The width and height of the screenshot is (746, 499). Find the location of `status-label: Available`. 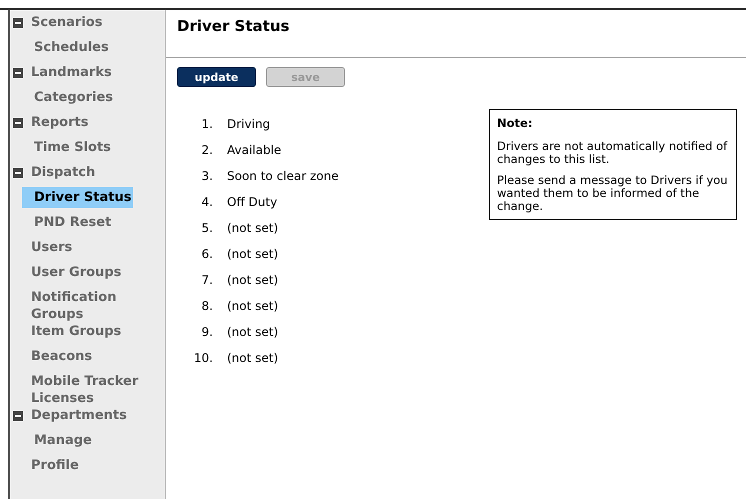

status-label: Available is located at coordinates (254, 151).